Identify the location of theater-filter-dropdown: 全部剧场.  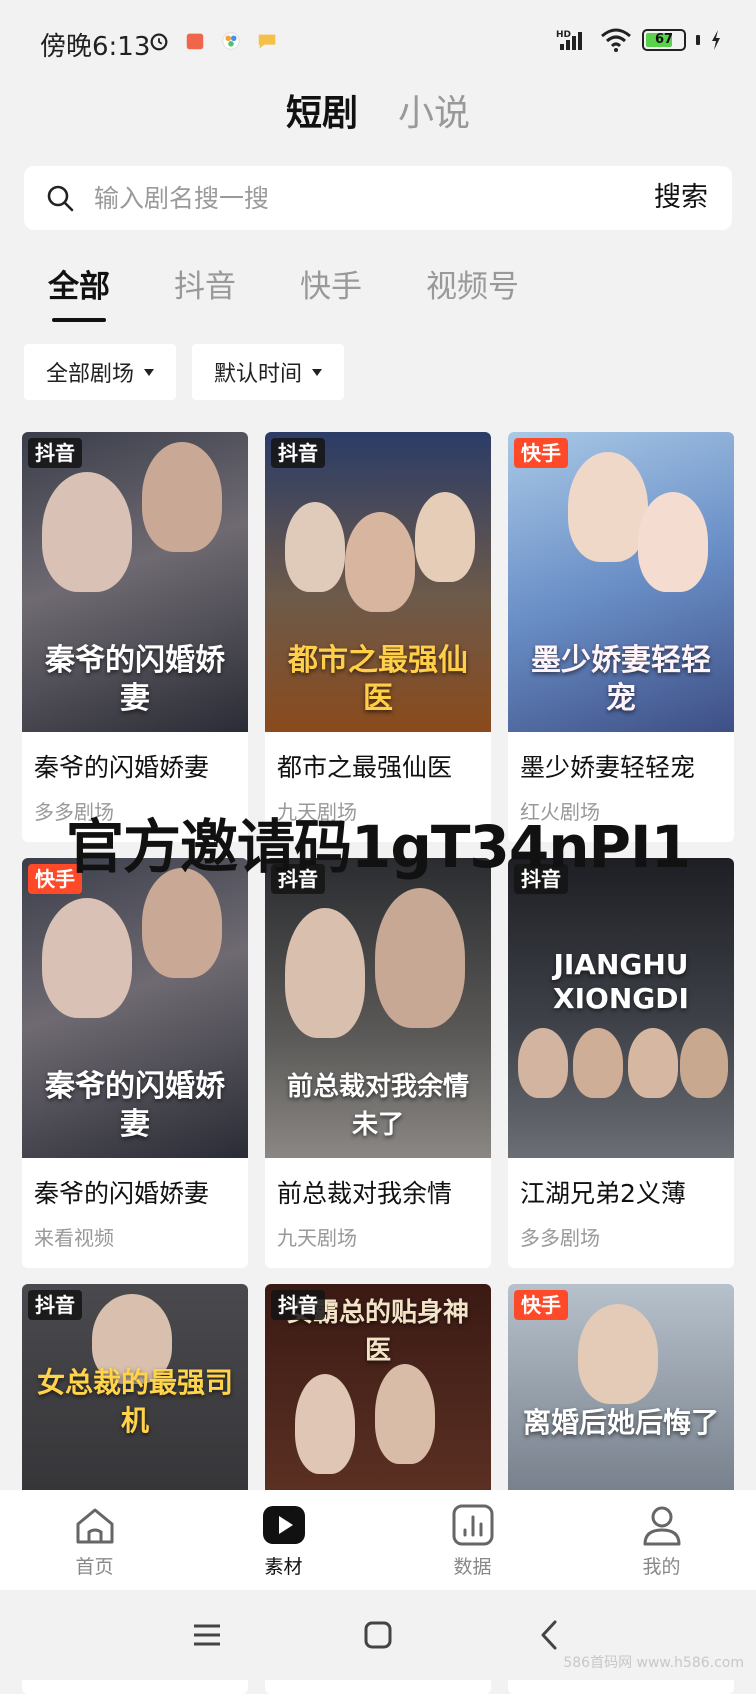
(100, 372).